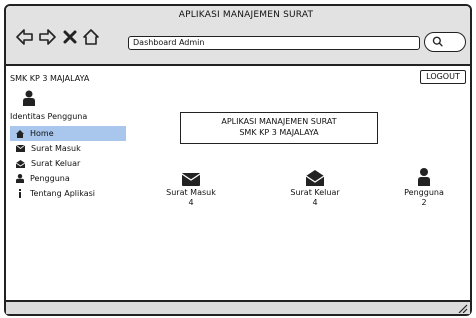  Describe the element at coordinates (424, 202) in the screenshot. I see `stat-value: 2` at that location.